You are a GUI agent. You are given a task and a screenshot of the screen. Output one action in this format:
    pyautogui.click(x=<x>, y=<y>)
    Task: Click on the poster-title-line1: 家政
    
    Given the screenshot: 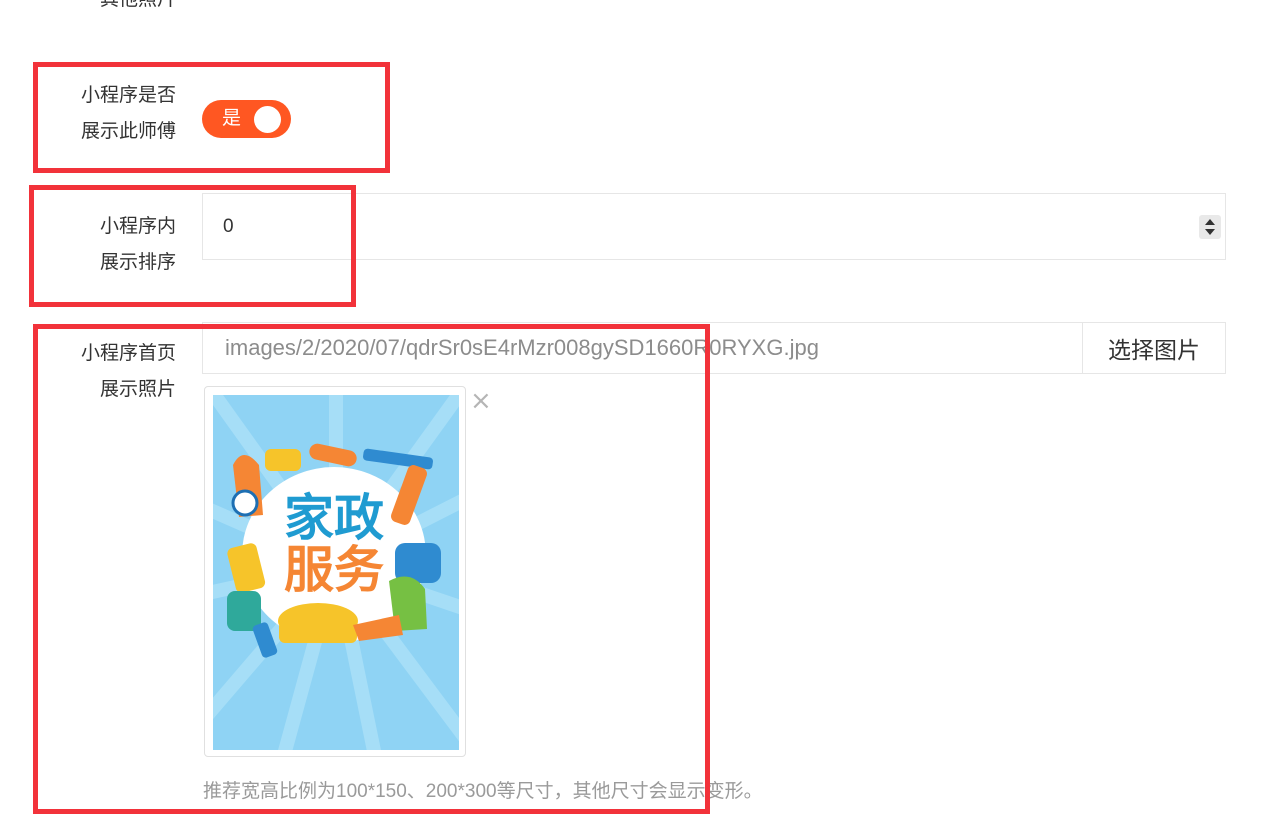 What is the action you would take?
    pyautogui.click(x=334, y=518)
    